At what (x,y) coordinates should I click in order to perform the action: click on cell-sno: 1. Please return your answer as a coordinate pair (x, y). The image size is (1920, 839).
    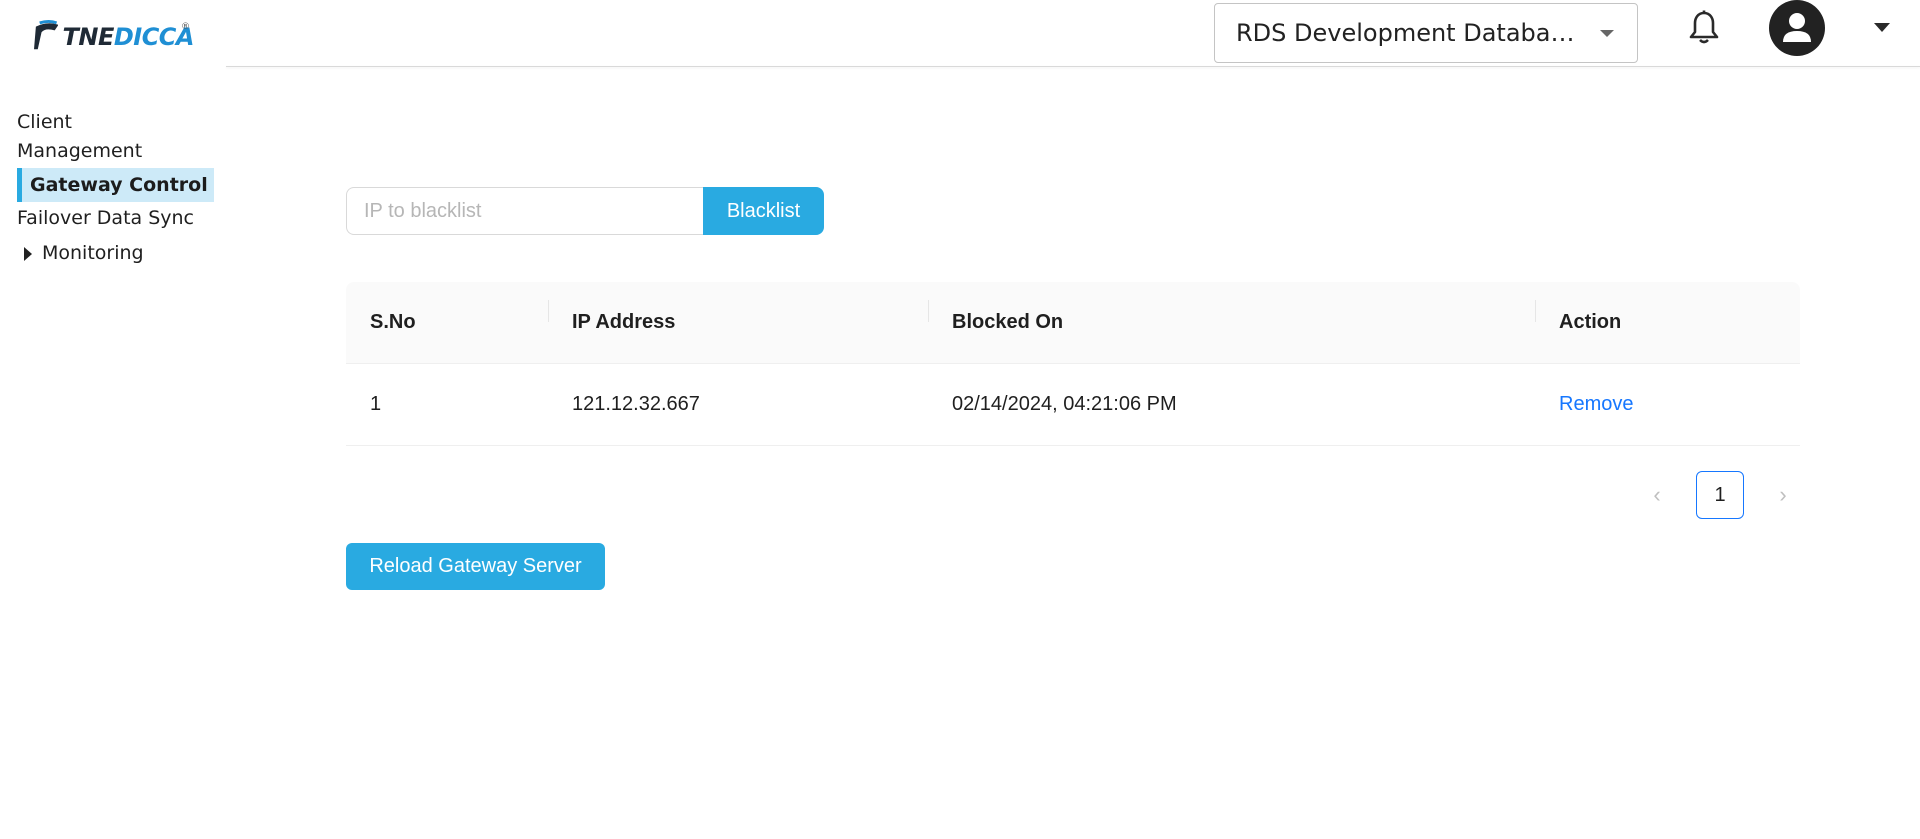
    Looking at the image, I should click on (376, 404).